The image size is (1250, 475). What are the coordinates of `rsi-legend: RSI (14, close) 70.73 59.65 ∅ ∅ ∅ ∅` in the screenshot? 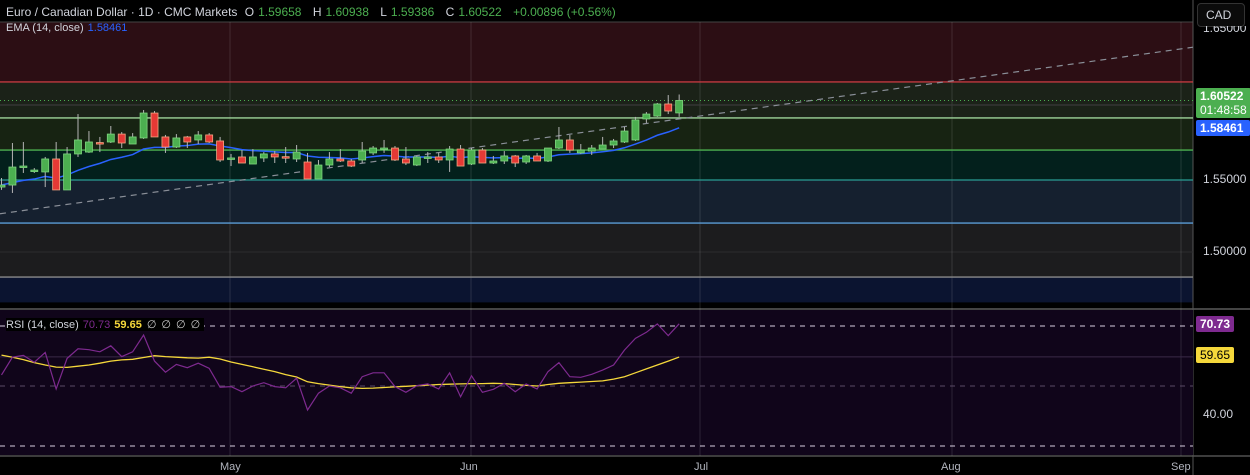 It's located at (105, 324).